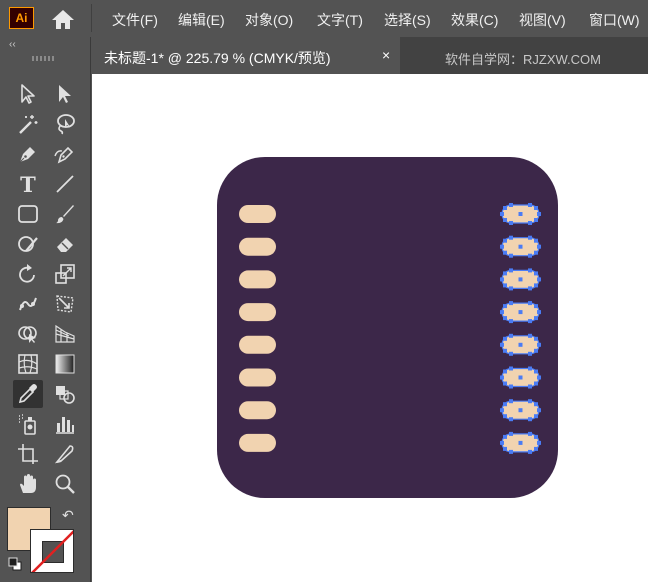  Describe the element at coordinates (28, 304) in the screenshot. I see `puppet-warp-tool` at that location.